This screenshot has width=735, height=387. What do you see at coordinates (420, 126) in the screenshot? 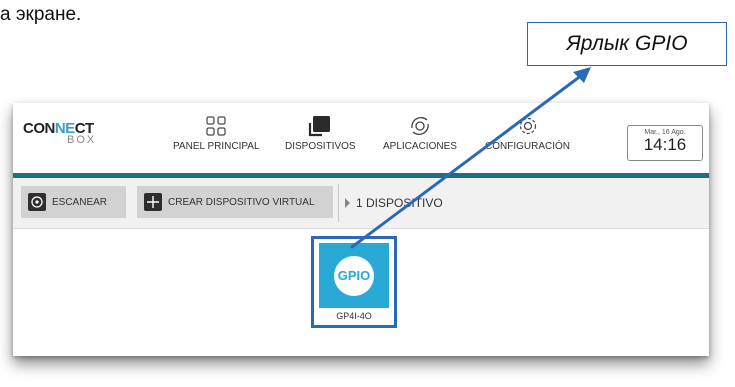
I see `applications-icon` at bounding box center [420, 126].